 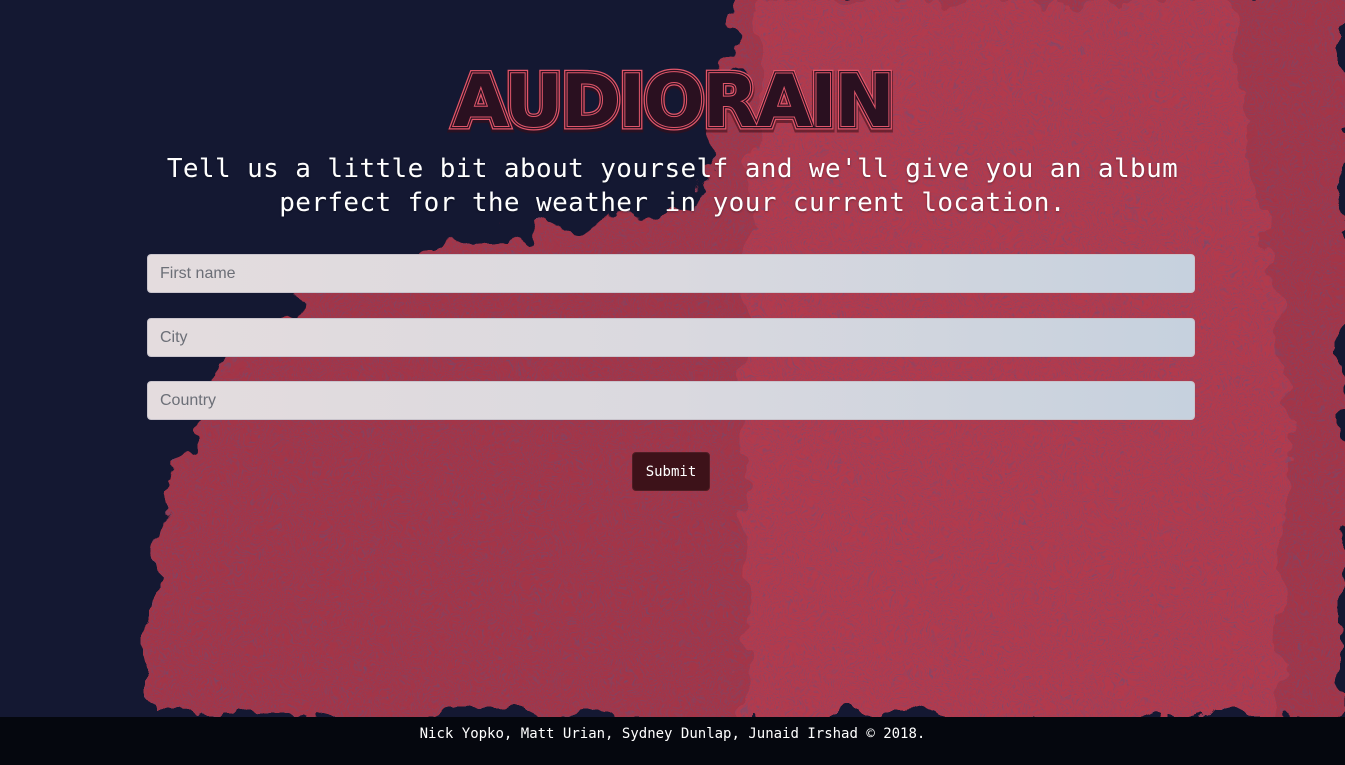 I want to click on country-input, so click(x=671, y=400).